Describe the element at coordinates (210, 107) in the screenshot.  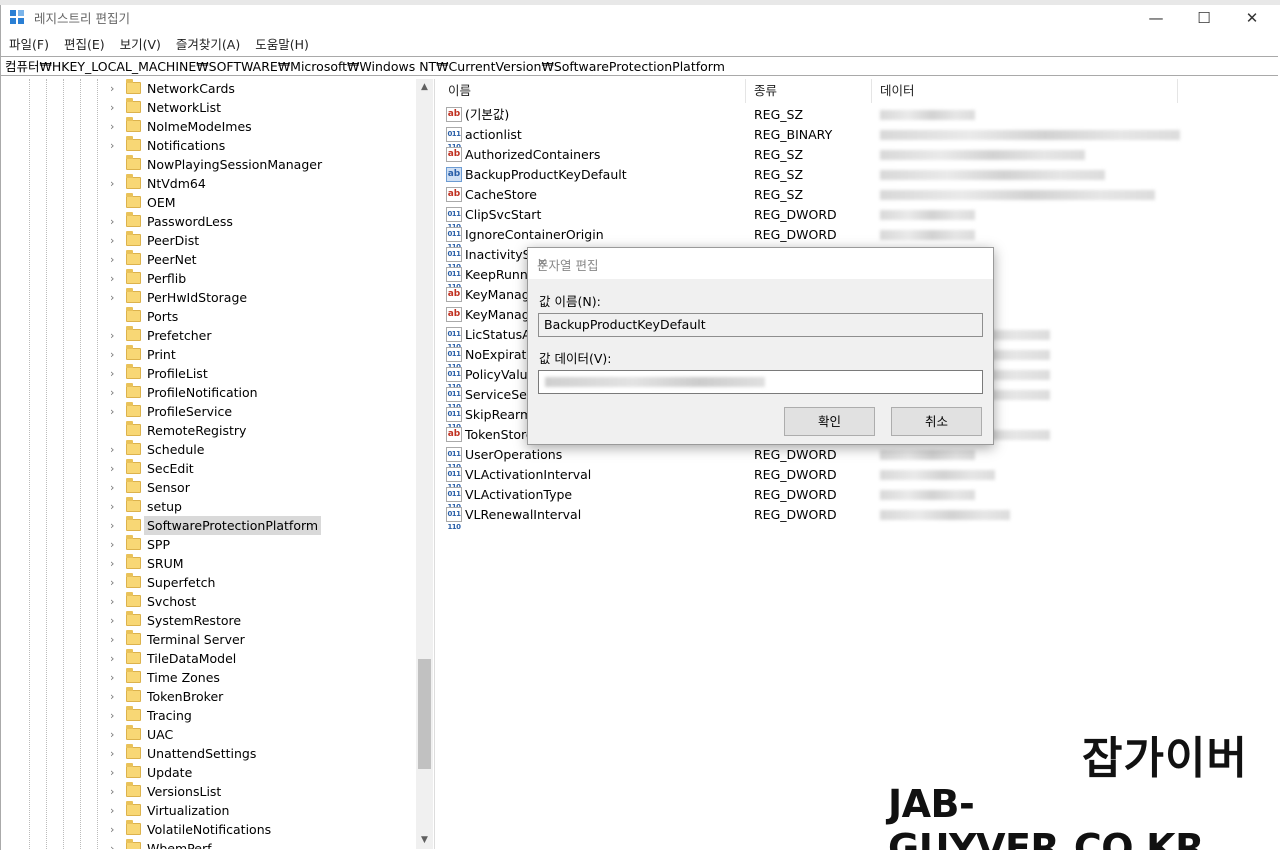
I see `tree-item: › NetworkList` at that location.